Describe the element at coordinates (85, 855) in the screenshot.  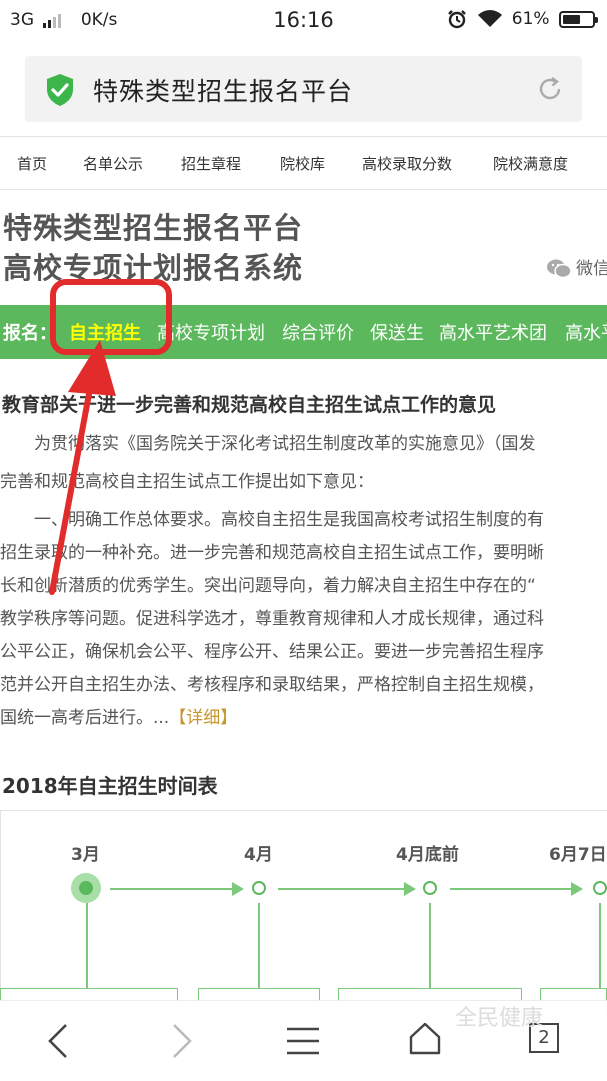
I see `milestone-label: 3月` at that location.